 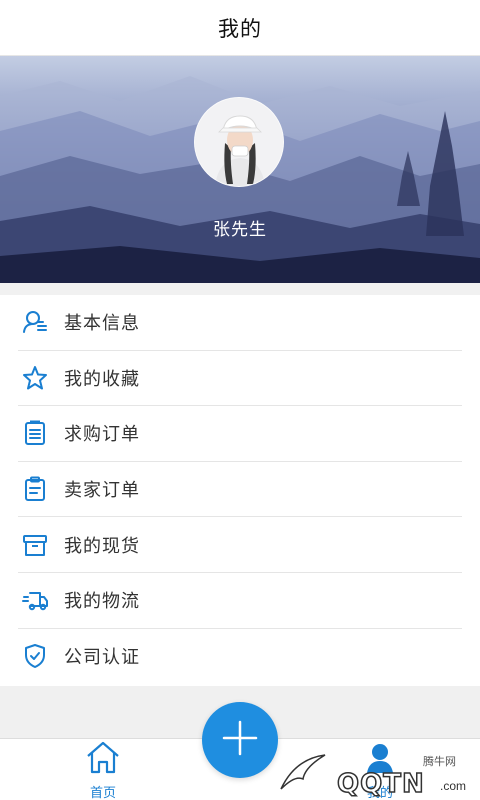 I want to click on user-name: 张先生, so click(x=240, y=229).